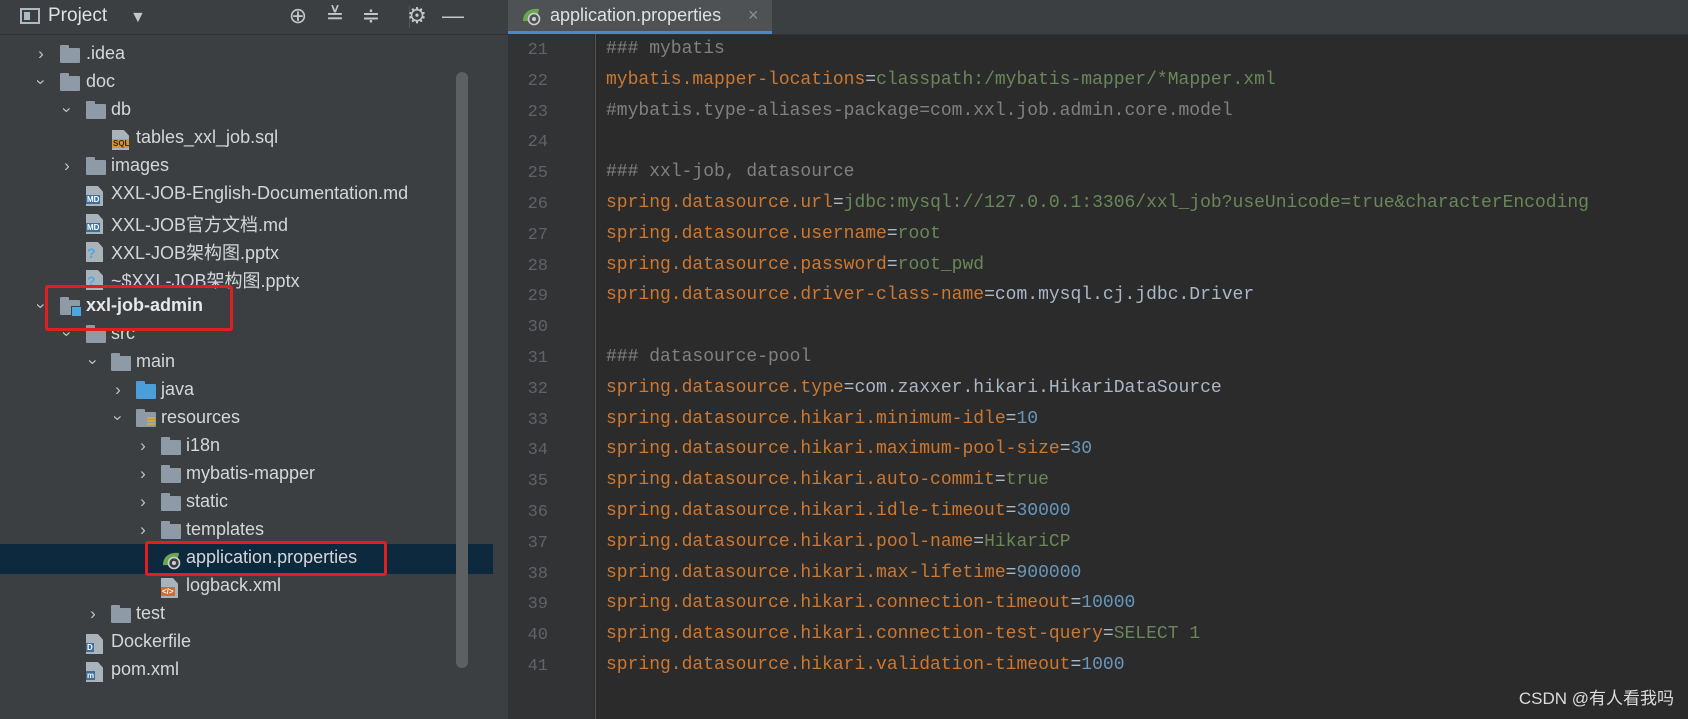  Describe the element at coordinates (246, 195) in the screenshot. I see `tree-item-english-doc: MD XXL-JOB-English-Documentation.md` at that location.